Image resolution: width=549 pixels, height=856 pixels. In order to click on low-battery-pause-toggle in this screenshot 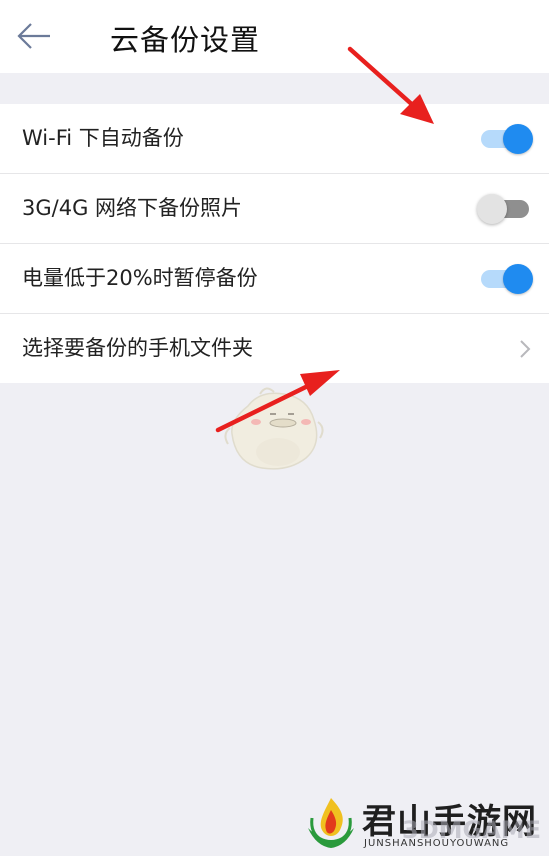, I will do `click(505, 279)`.